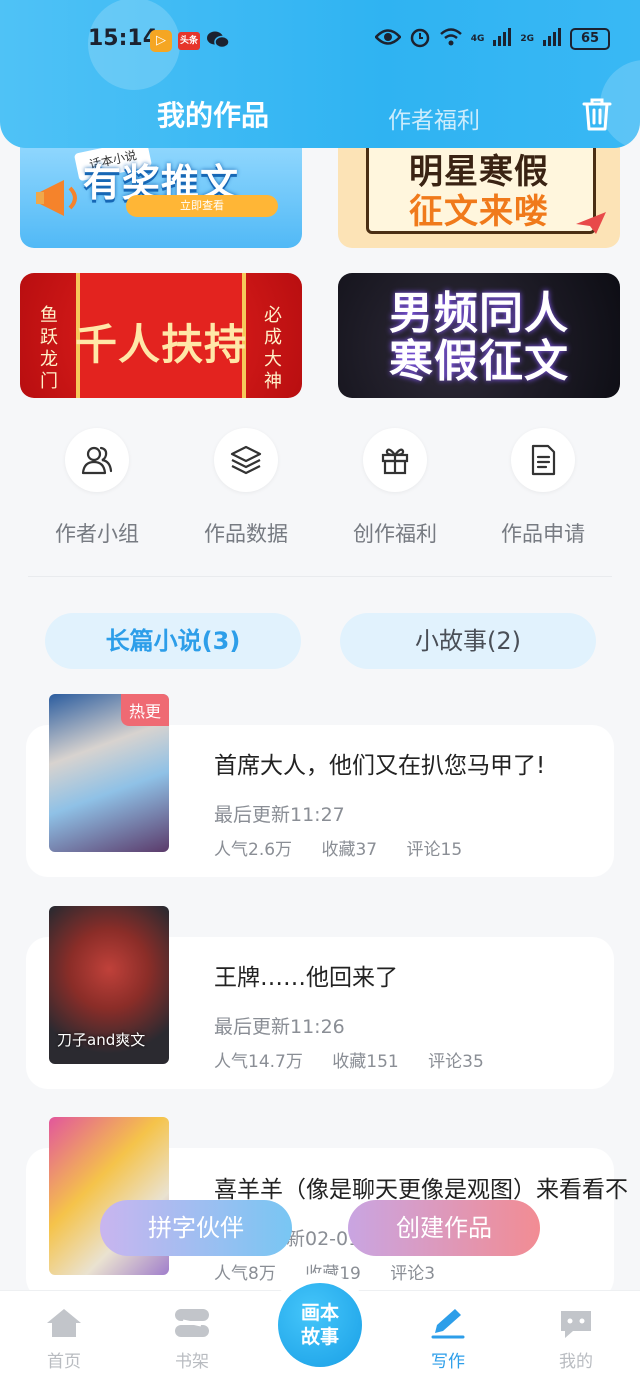 The height and width of the screenshot is (1387, 640). Describe the element at coordinates (218, 42) in the screenshot. I see `wechat-icon` at that location.